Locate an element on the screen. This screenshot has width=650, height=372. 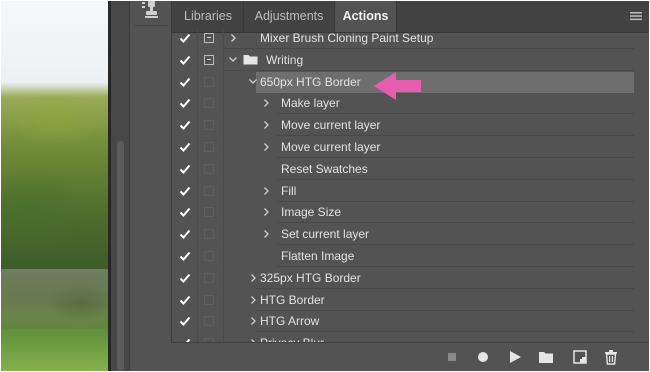
action-row: Mixer Brush Cloning Paint Setup is located at coordinates (403, 39).